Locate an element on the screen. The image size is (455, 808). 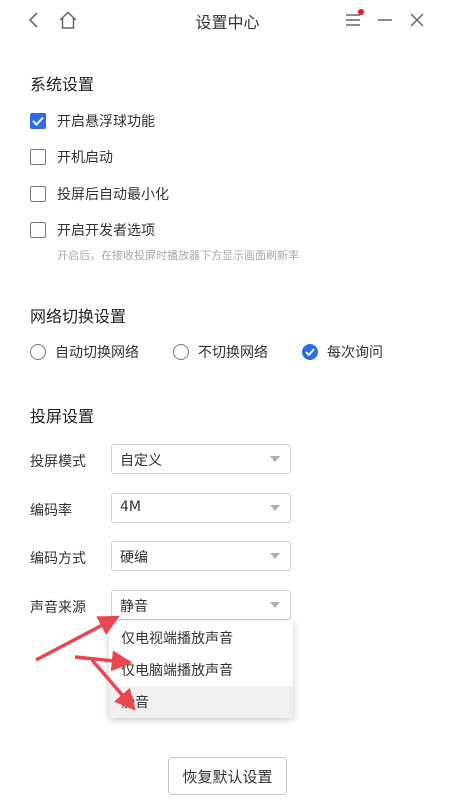
encoding-label: 编码方式 is located at coordinates (58, 559).